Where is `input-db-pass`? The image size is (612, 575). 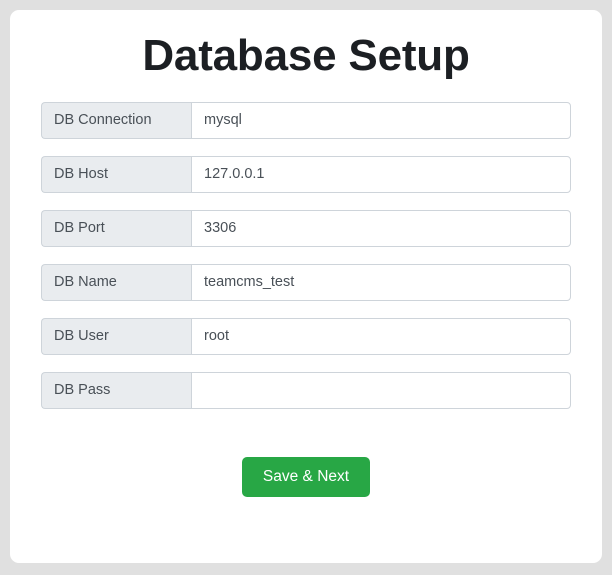 input-db-pass is located at coordinates (381, 390).